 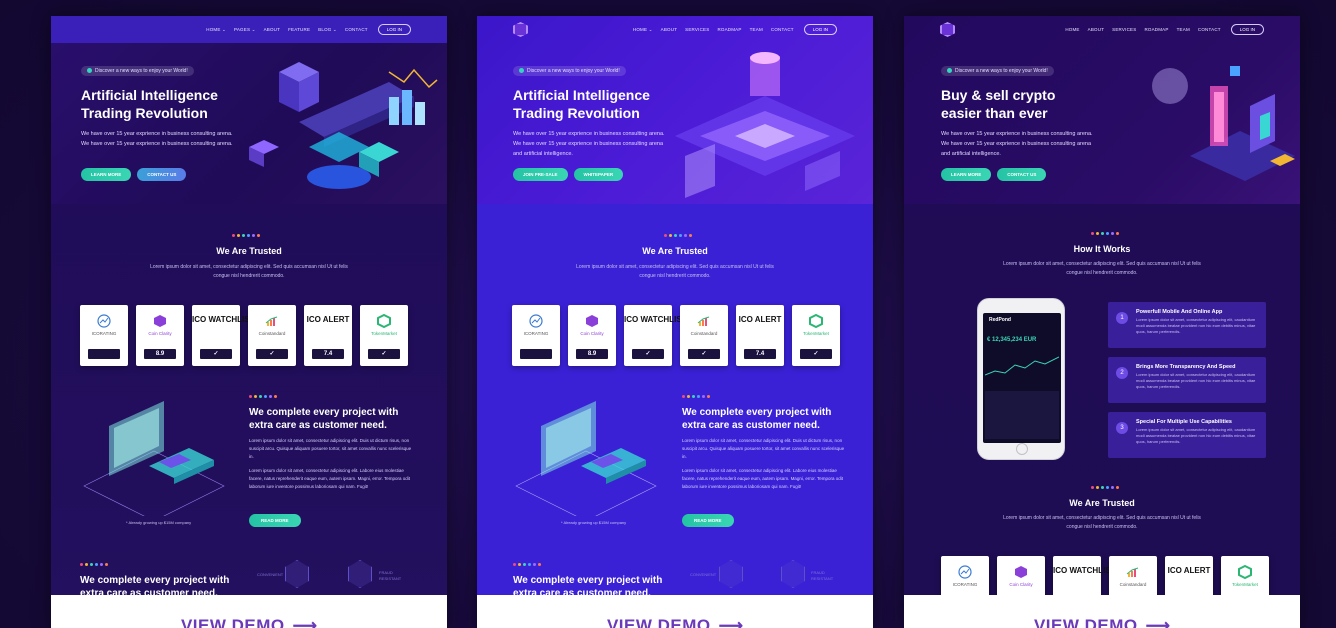 I want to click on isometric-trading-illustration, so click(x=343, y=125).